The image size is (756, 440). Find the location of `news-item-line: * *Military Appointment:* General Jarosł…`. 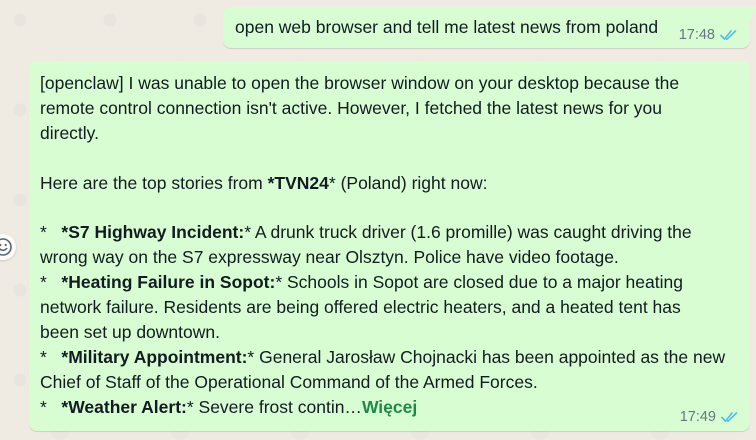

news-item-line: * *Military Appointment:* General Jarosł… is located at coordinates (390, 357).